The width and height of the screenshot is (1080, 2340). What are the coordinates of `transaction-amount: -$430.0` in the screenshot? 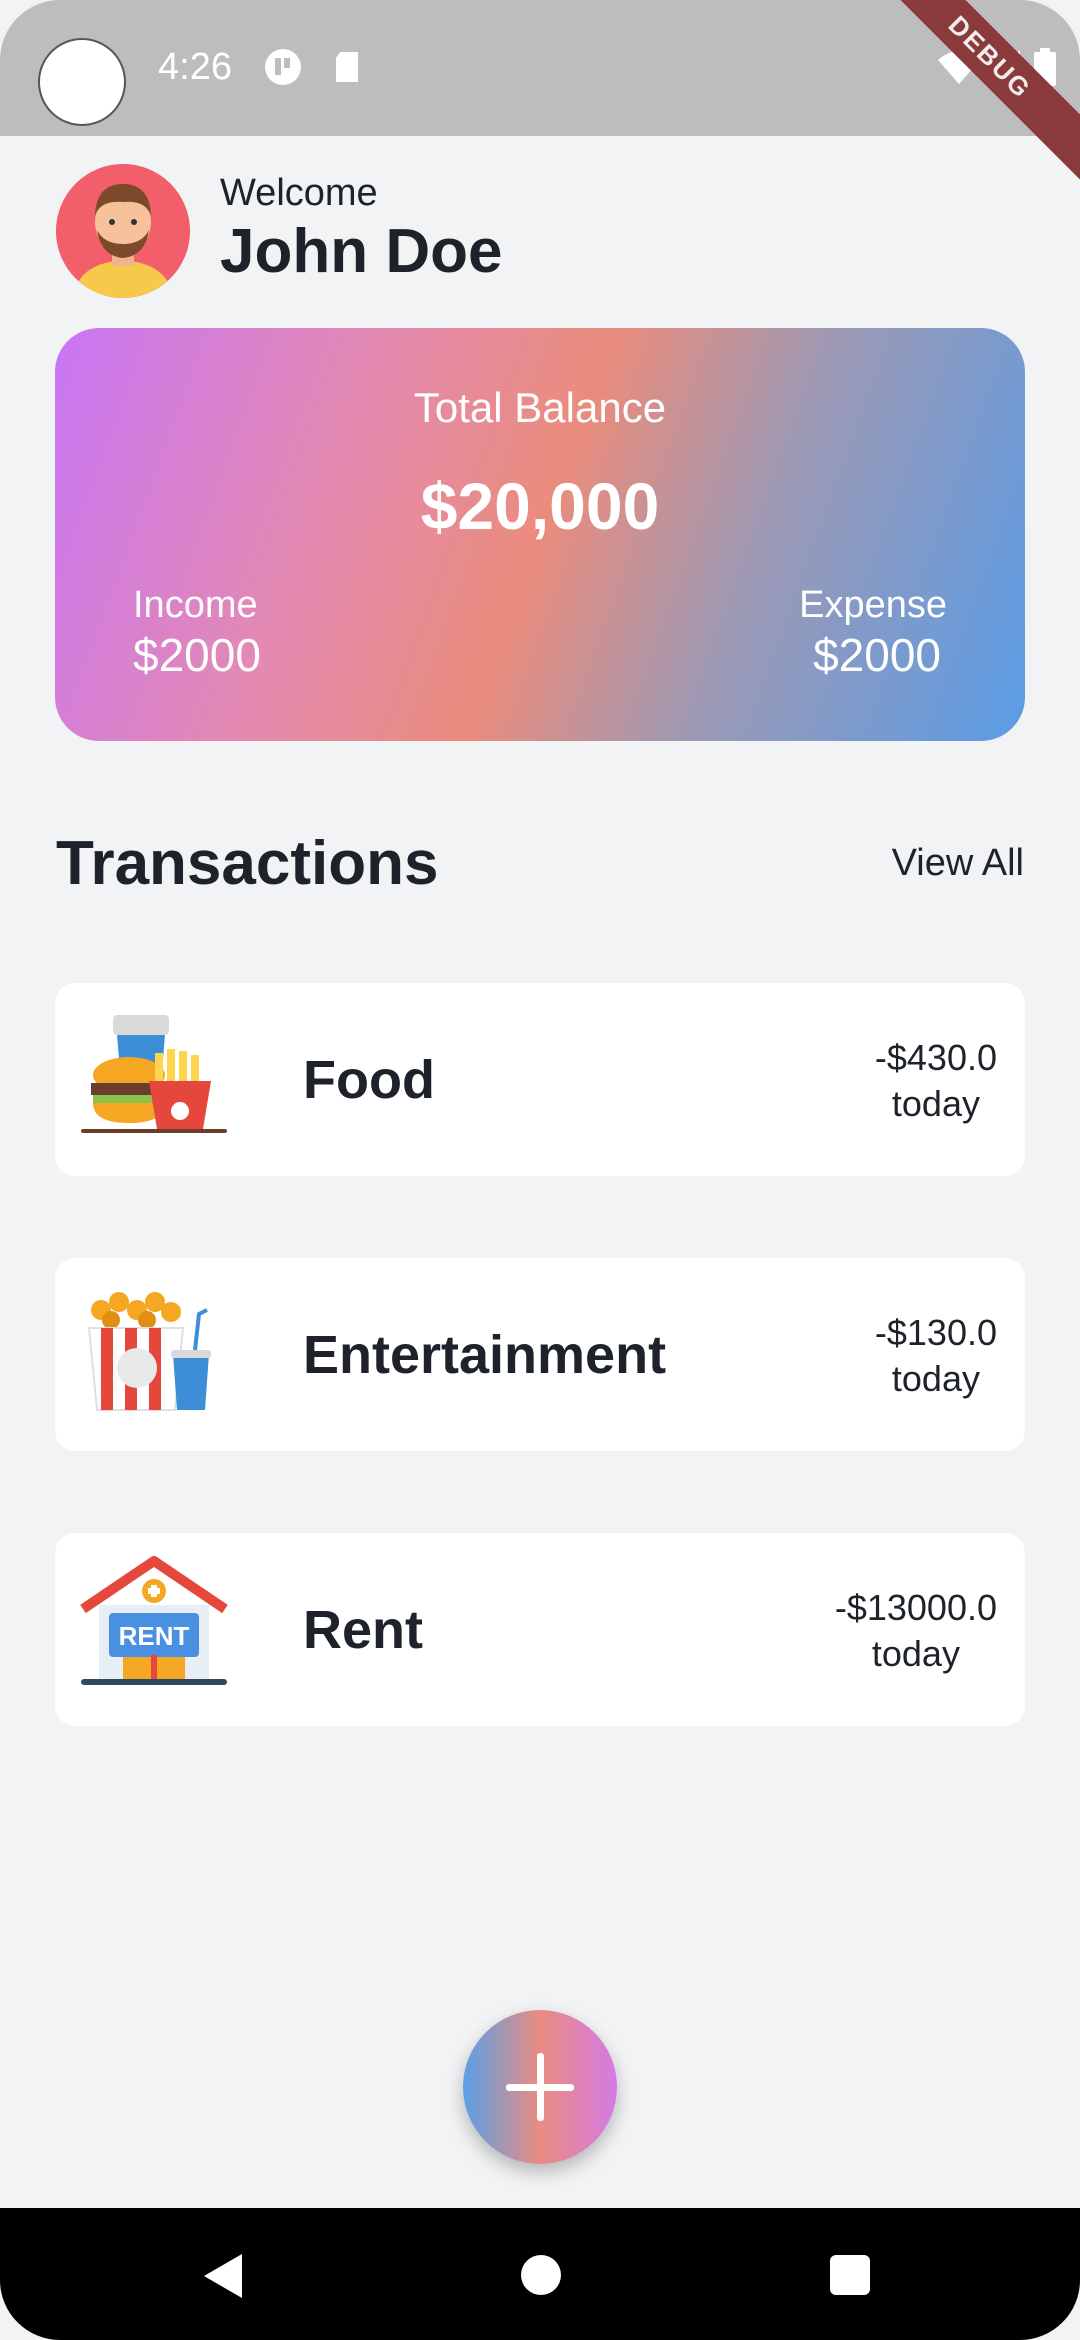 It's located at (935, 1057).